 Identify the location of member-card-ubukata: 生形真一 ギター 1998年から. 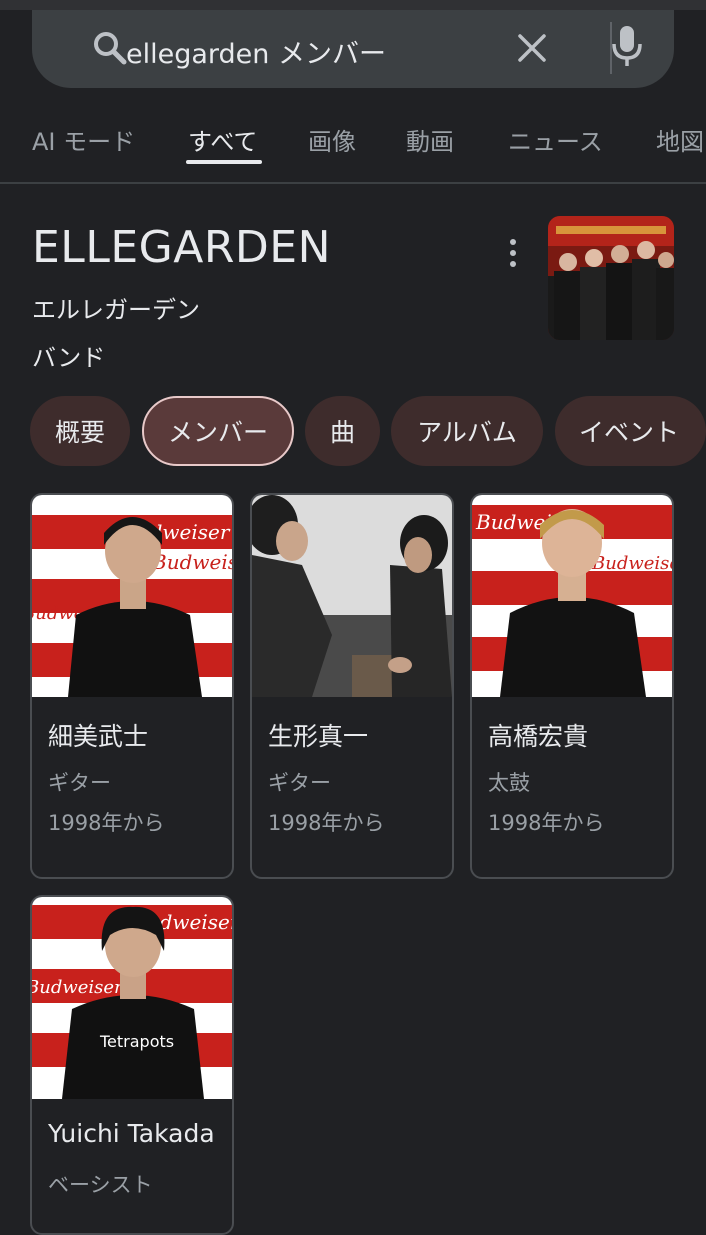
(352, 686).